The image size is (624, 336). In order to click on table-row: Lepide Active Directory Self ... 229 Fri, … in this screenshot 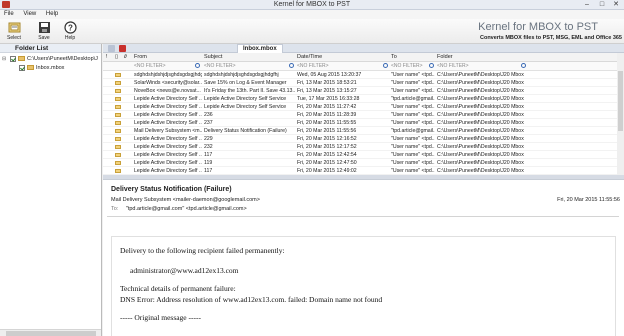, I will do `click(363, 139)`.